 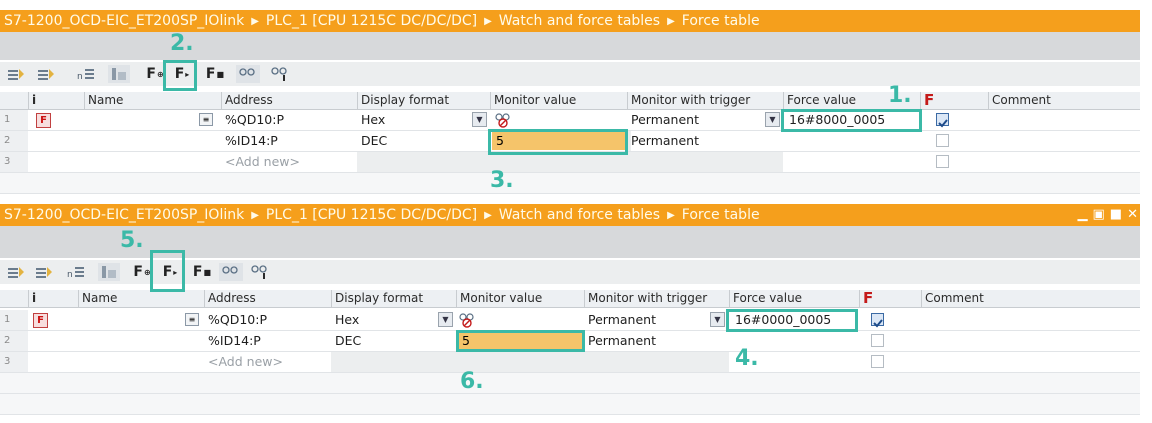 What do you see at coordinates (792, 320) in the screenshot?
I see `callout-box-force-value` at bounding box center [792, 320].